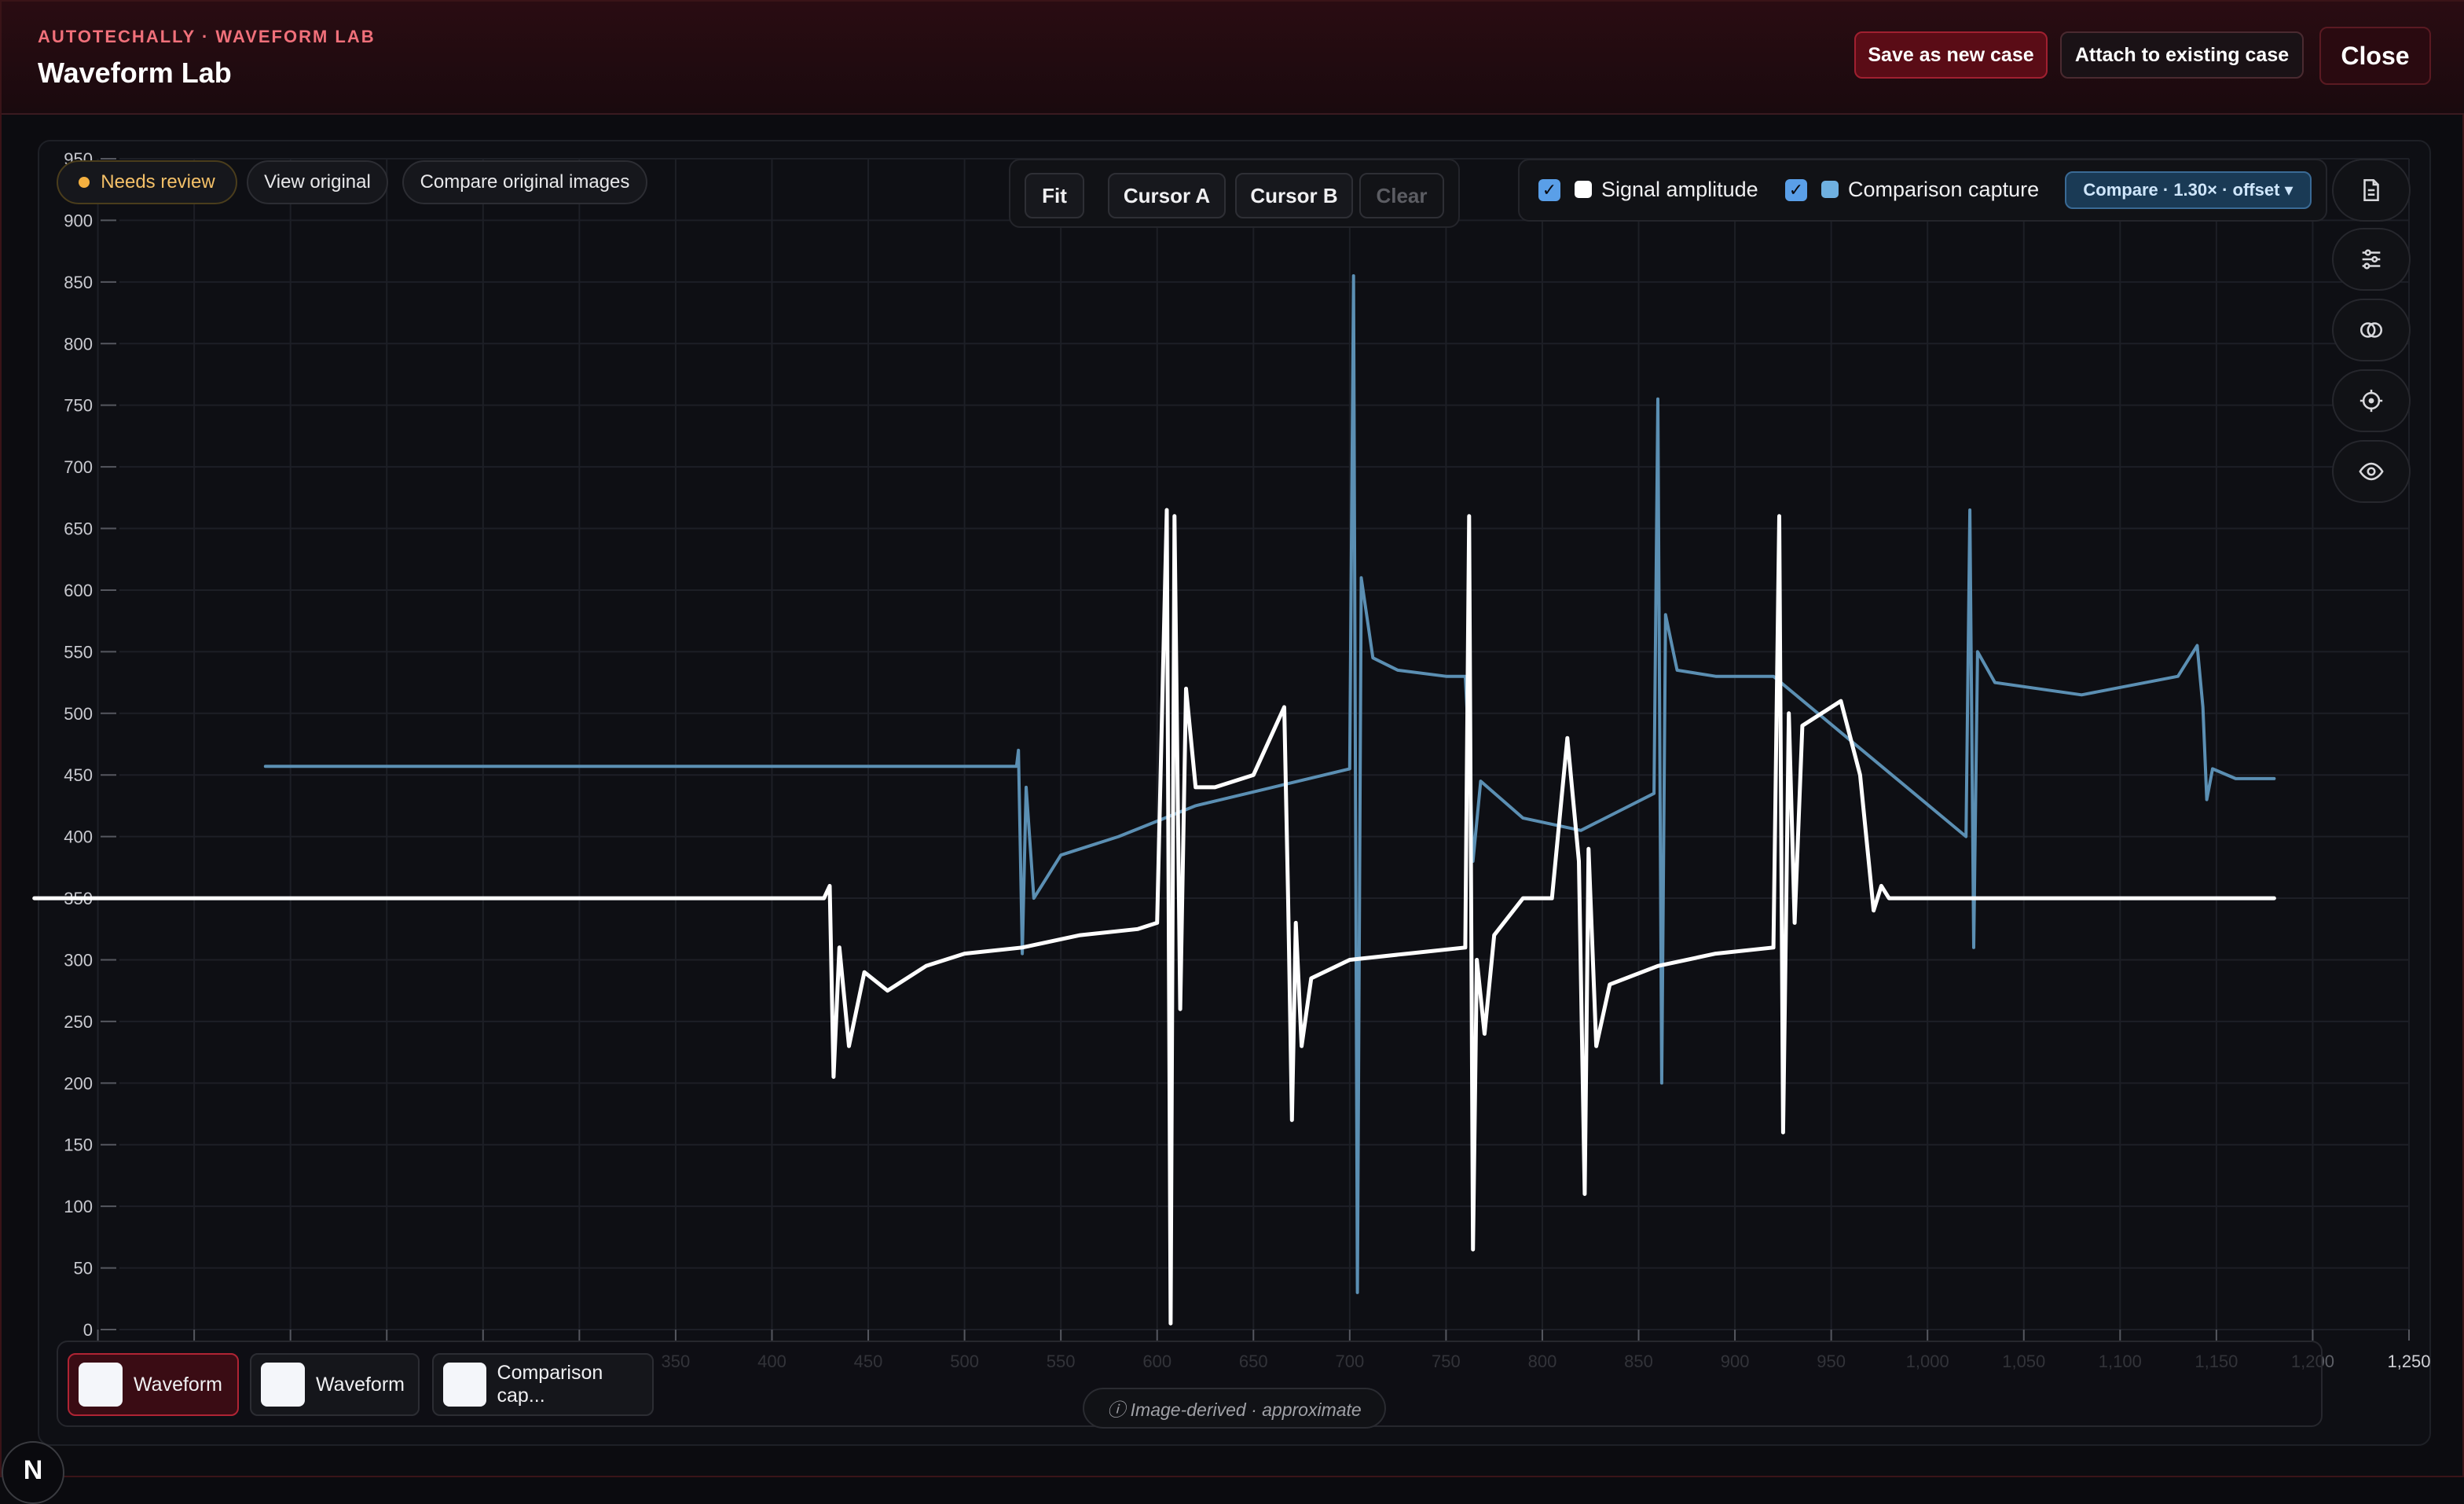 The width and height of the screenshot is (2464, 1504). What do you see at coordinates (1234, 1408) in the screenshot?
I see `approximation-note: ⓘ Image-derived · approximate` at bounding box center [1234, 1408].